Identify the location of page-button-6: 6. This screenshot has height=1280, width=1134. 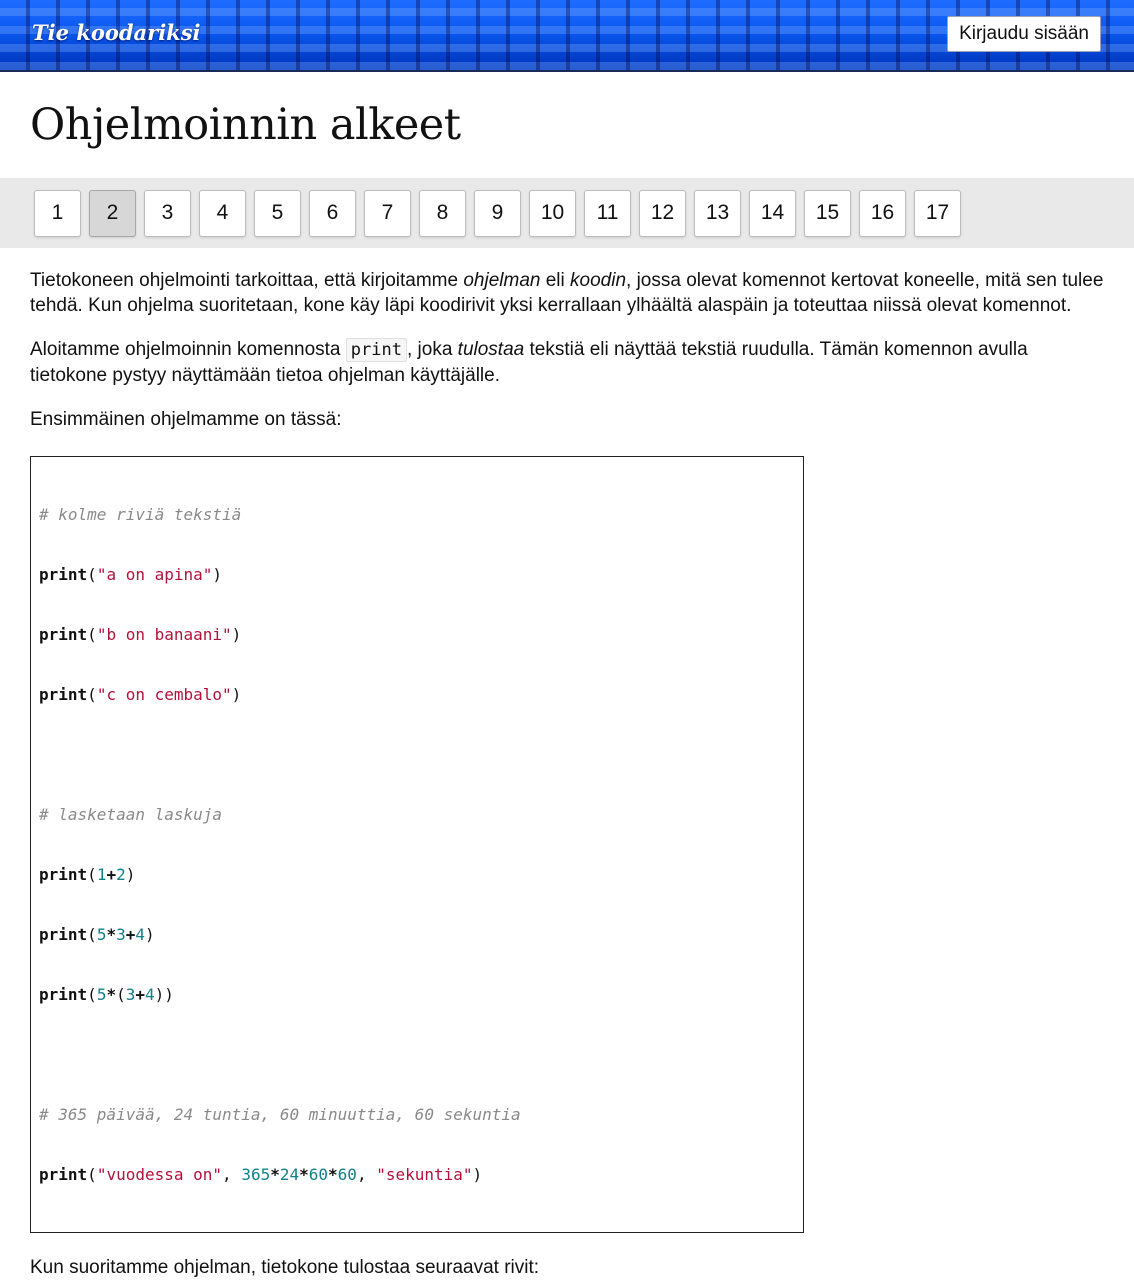
(332, 213).